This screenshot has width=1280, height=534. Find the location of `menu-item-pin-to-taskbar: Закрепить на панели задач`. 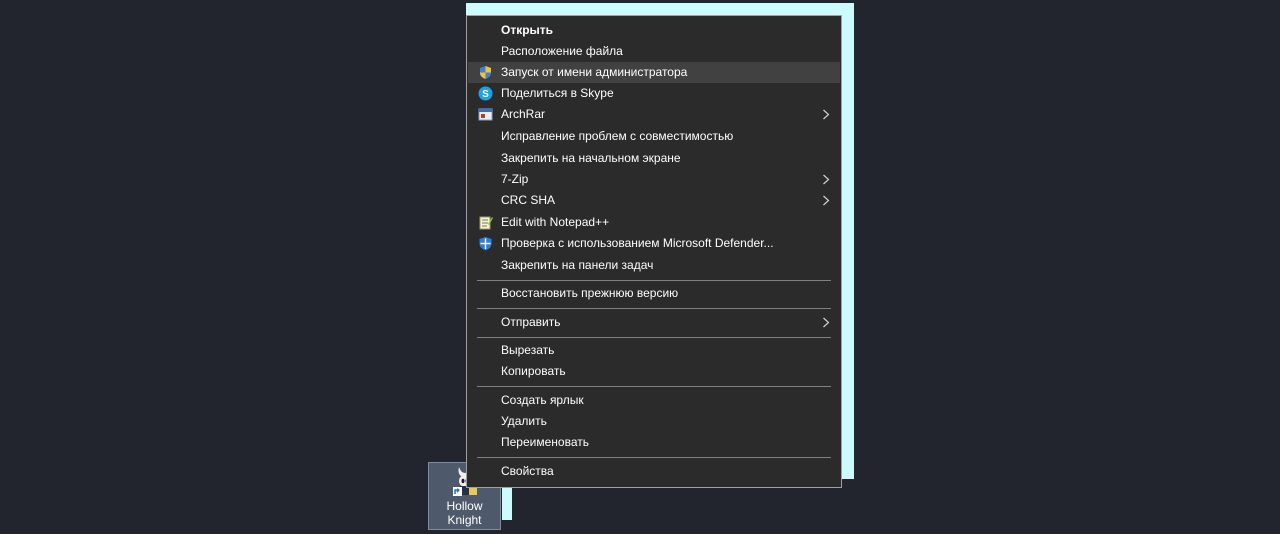

menu-item-pin-to-taskbar: Закрепить на панели задач is located at coordinates (654, 265).